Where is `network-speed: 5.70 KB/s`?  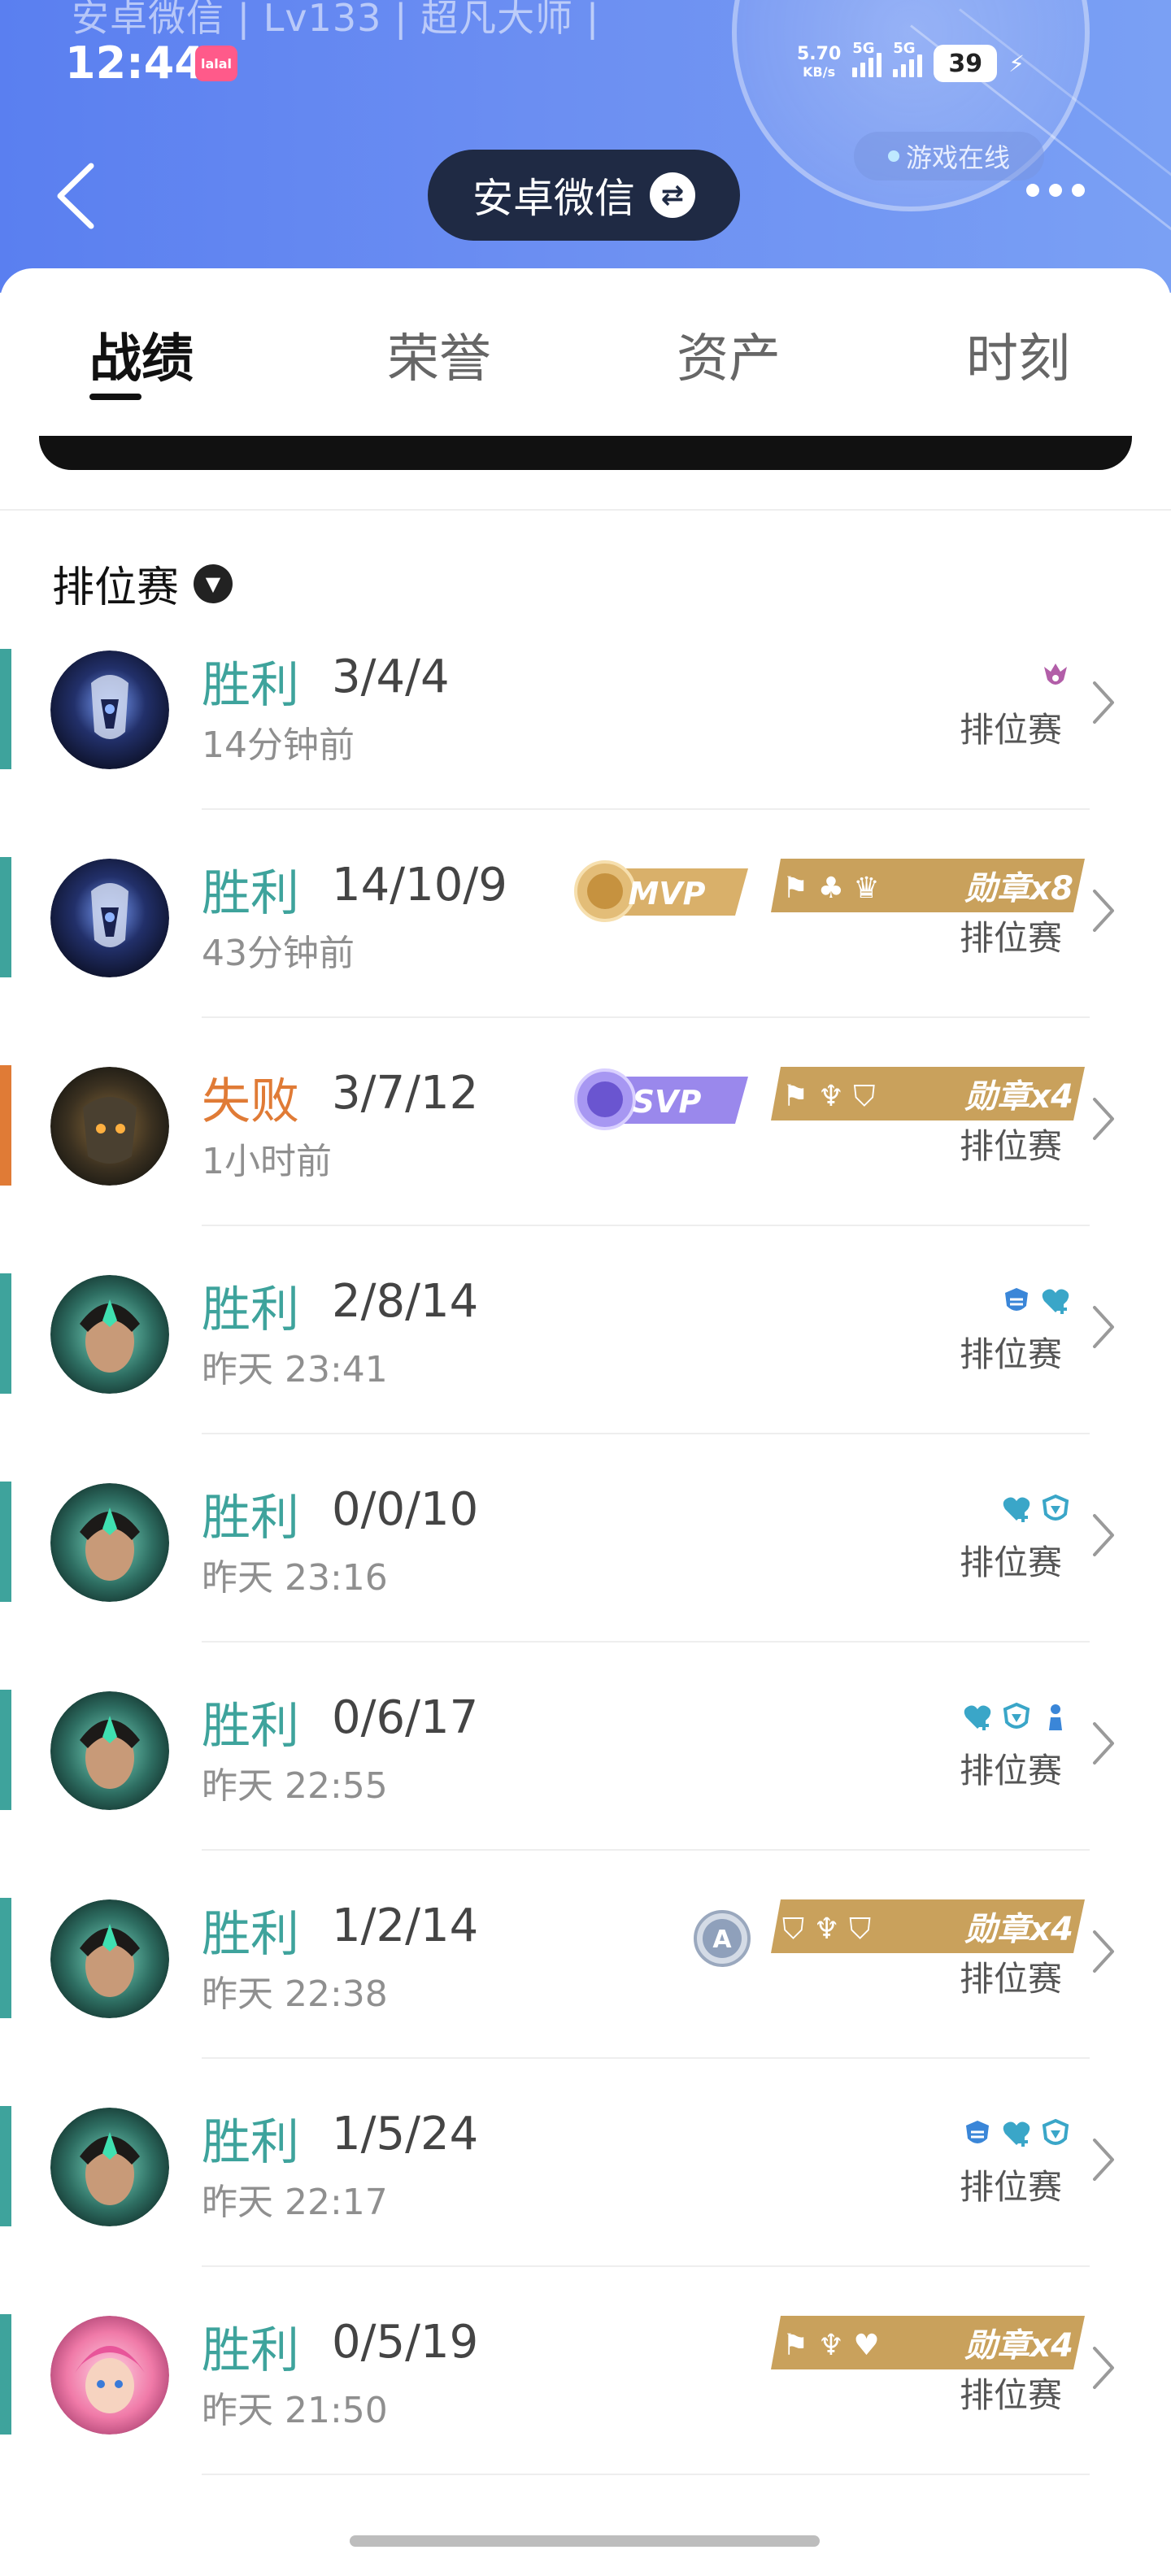 network-speed: 5.70 KB/s is located at coordinates (820, 62).